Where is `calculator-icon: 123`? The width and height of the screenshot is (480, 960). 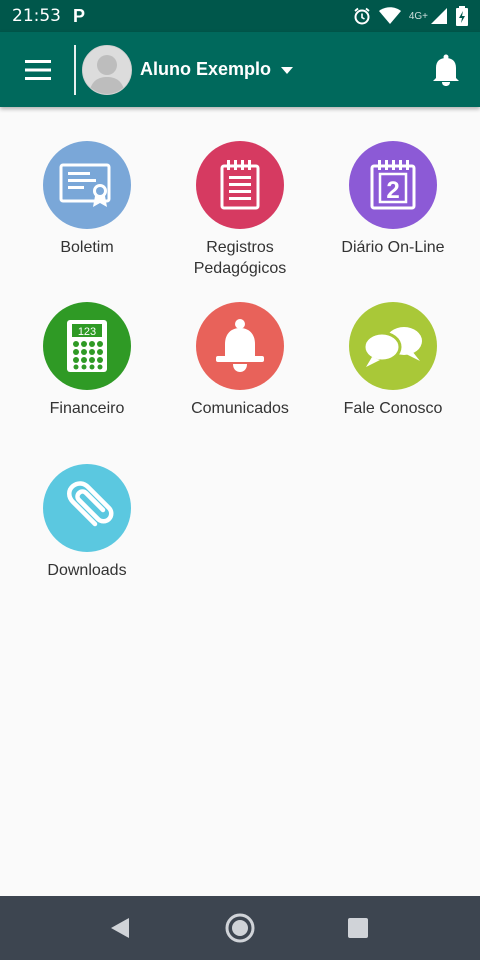 calculator-icon: 123 is located at coordinates (87, 346).